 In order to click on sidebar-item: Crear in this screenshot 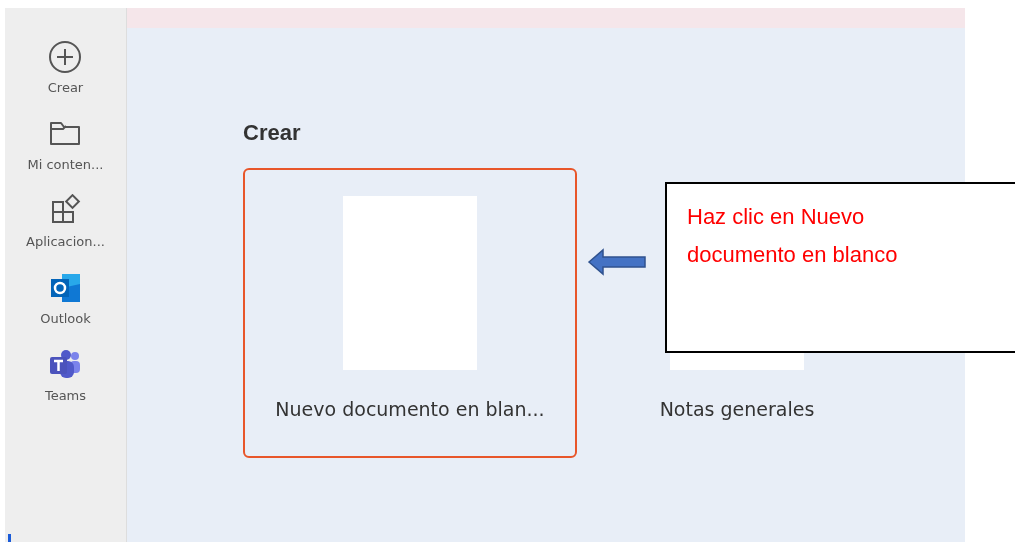, I will do `click(65, 67)`.